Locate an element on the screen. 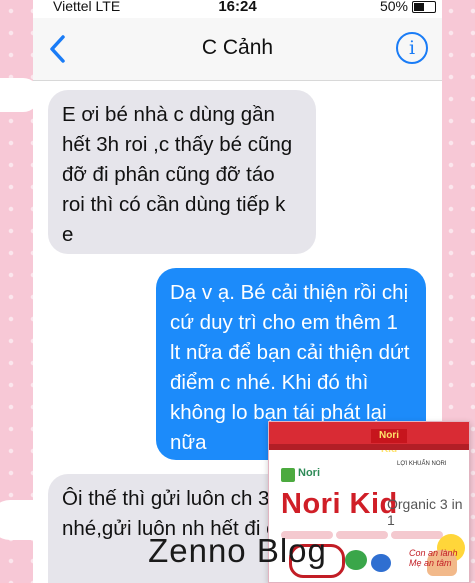 The image size is (475, 583). product-band-tag: Nori Kid is located at coordinates (389, 442).